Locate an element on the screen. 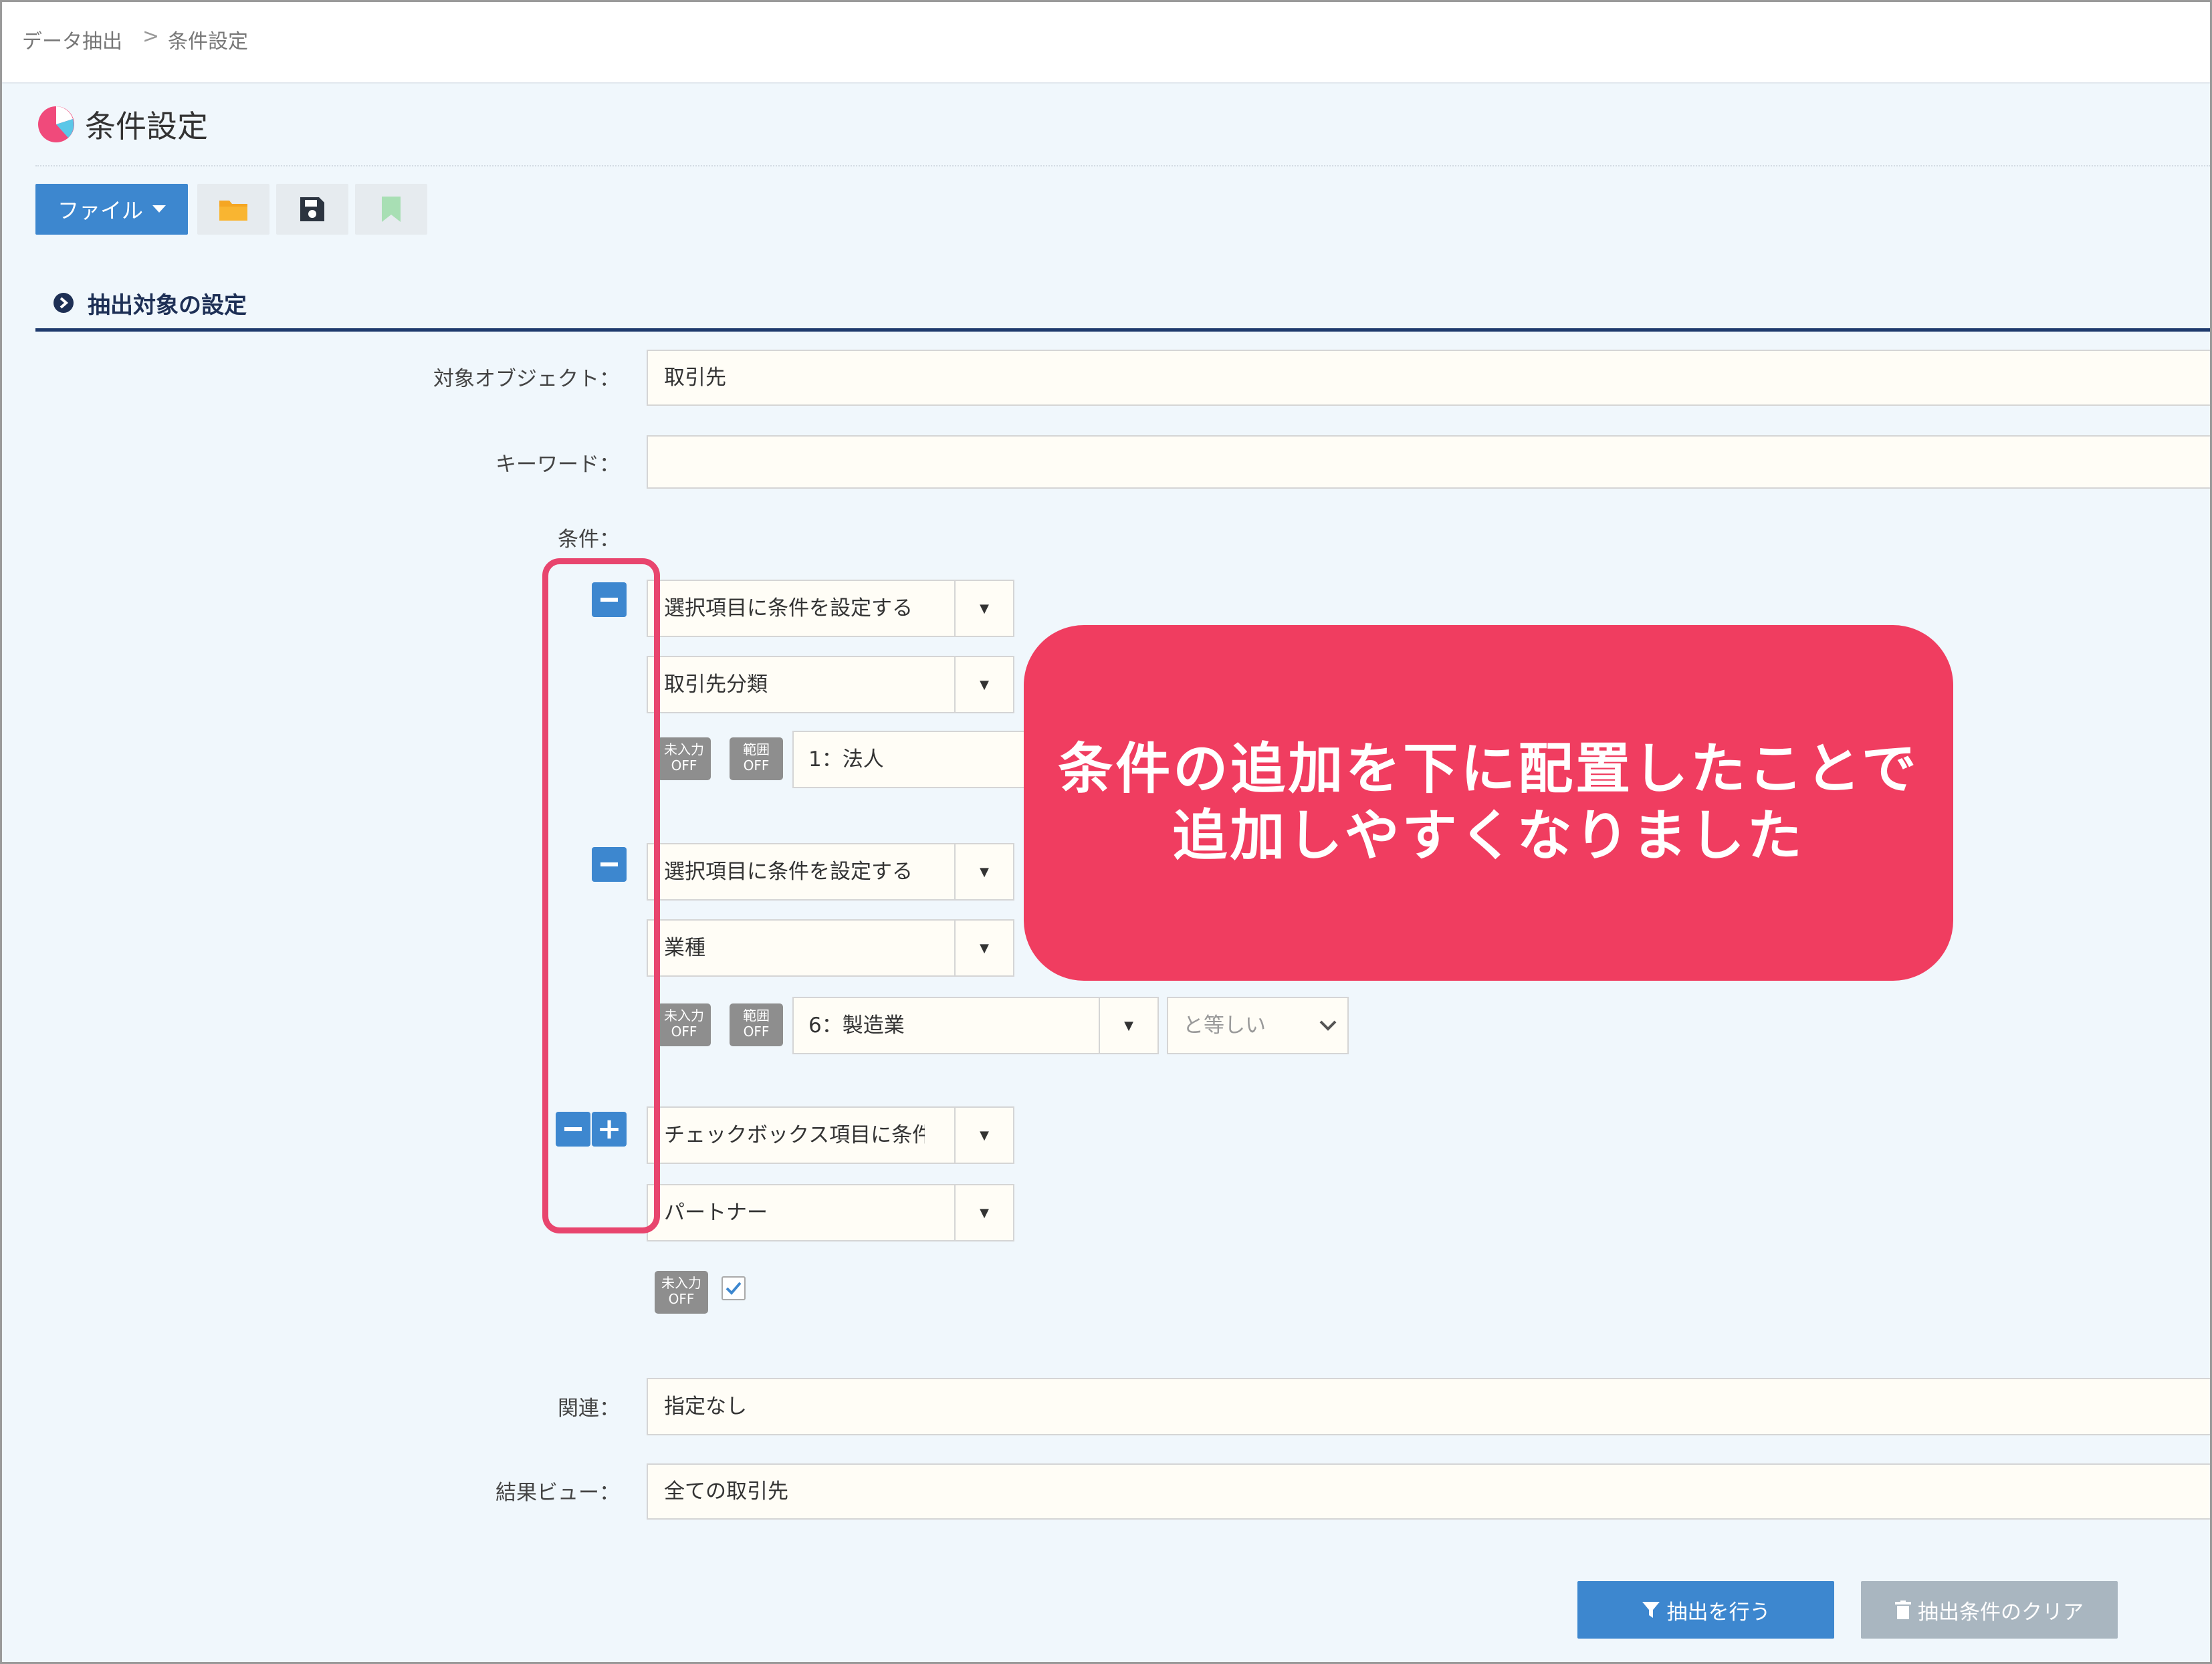 The height and width of the screenshot is (1664, 2212). condition-field-select: パートナー ▼ is located at coordinates (830, 1212).